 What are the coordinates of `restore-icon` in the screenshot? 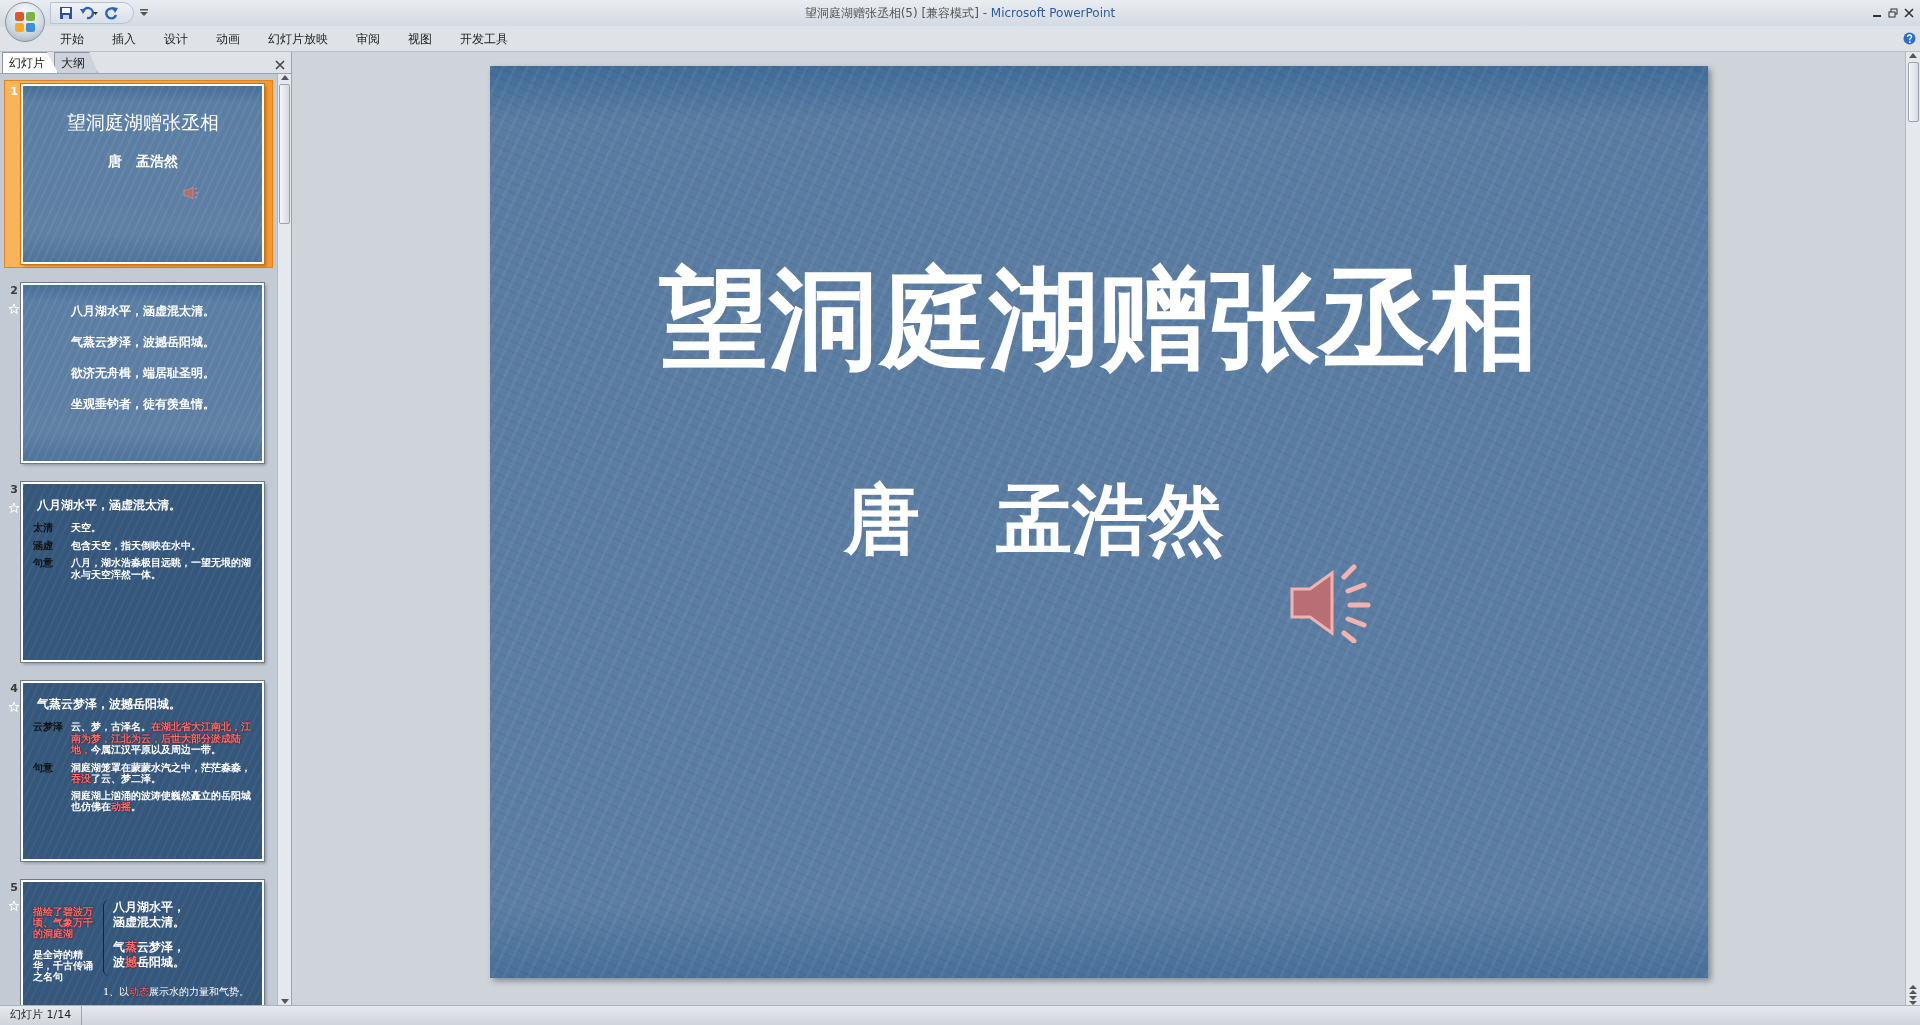 It's located at (1893, 13).